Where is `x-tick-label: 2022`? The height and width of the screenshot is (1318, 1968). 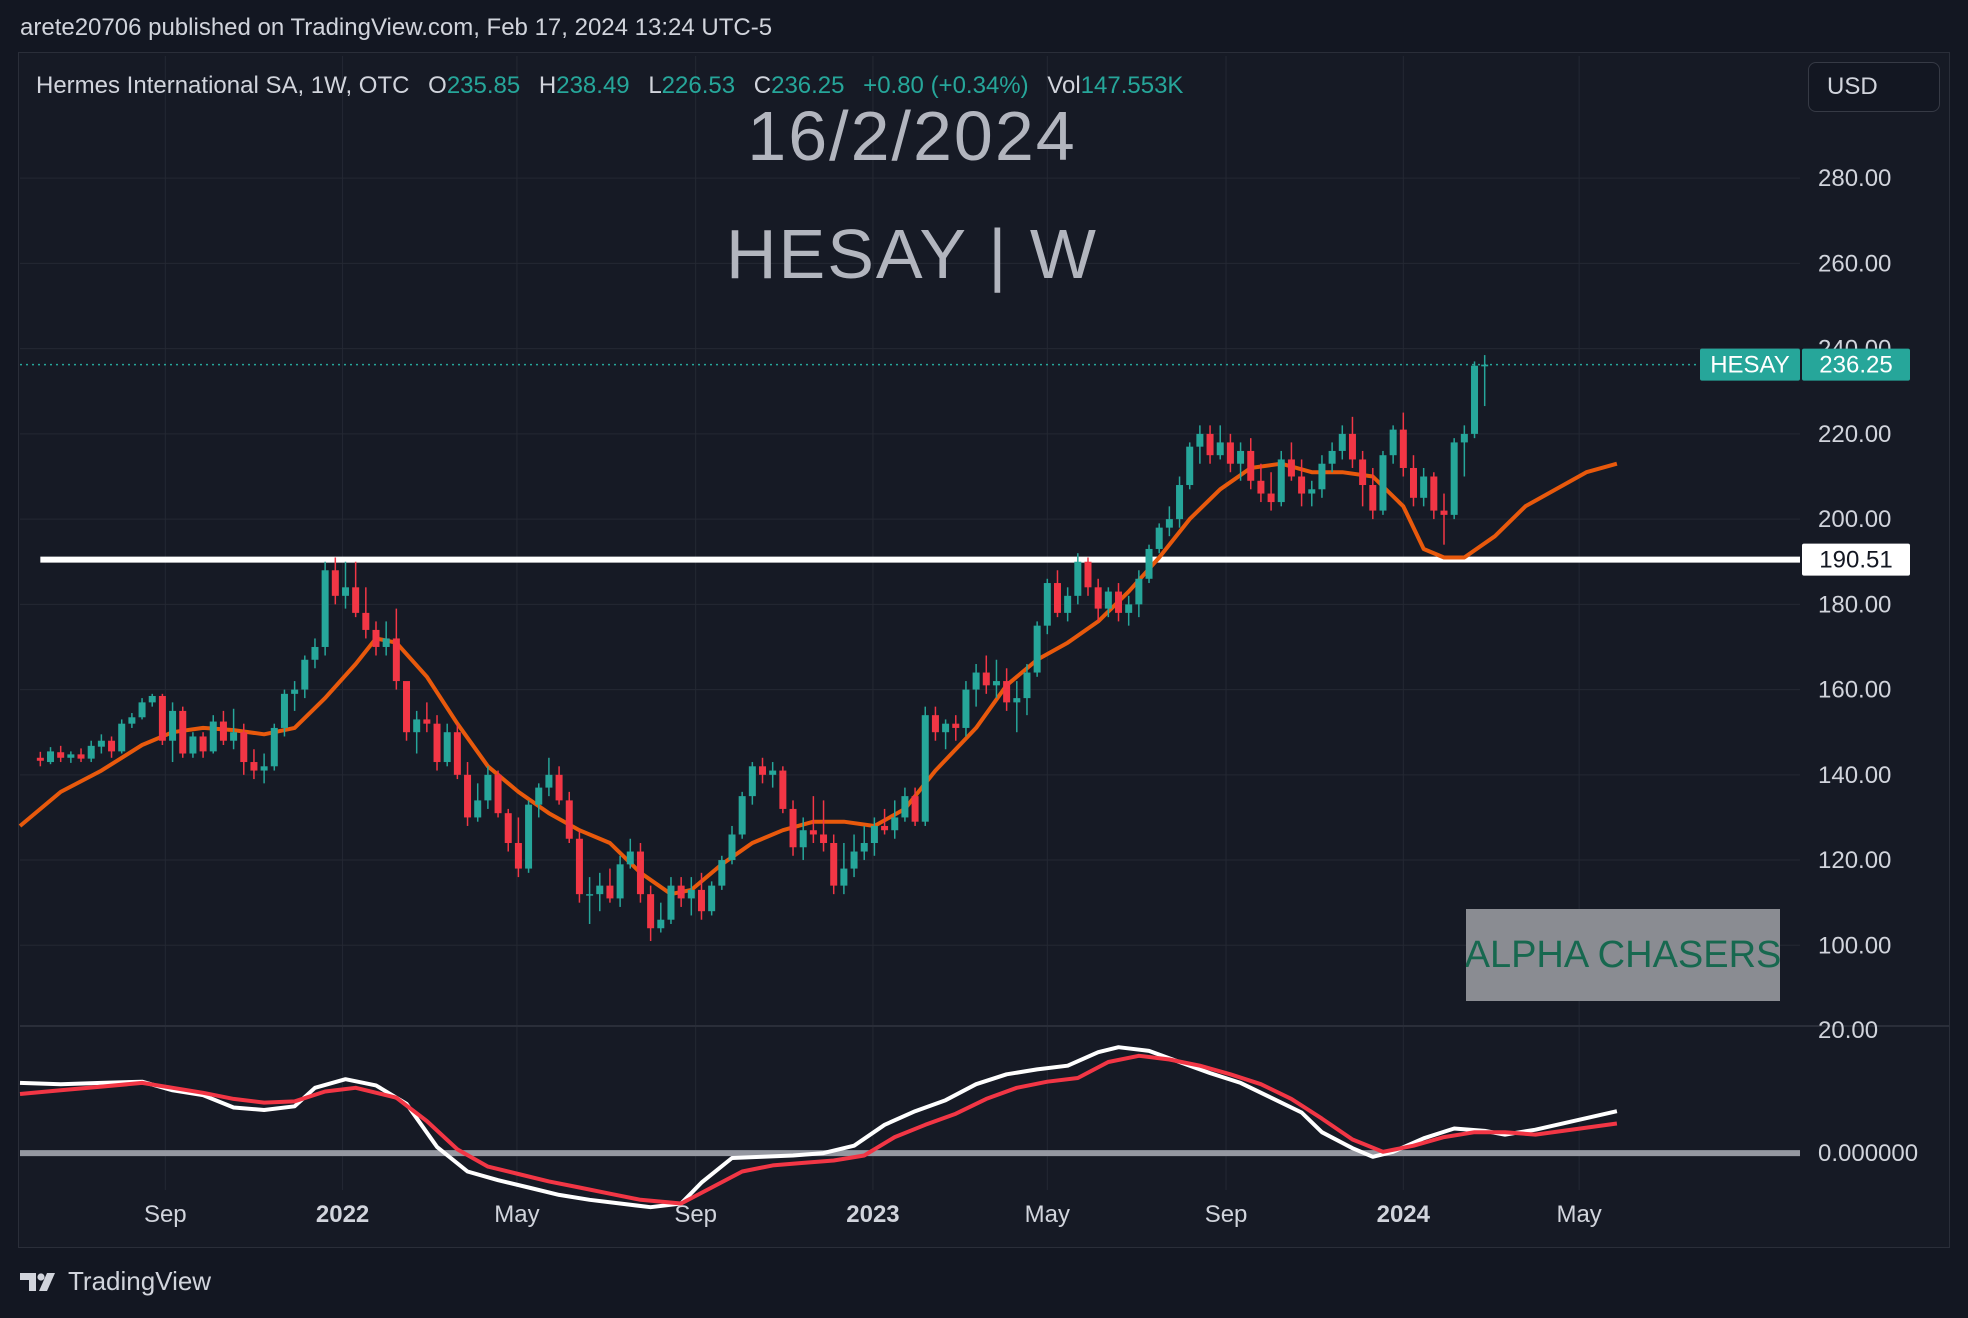 x-tick-label: 2022 is located at coordinates (342, 1214).